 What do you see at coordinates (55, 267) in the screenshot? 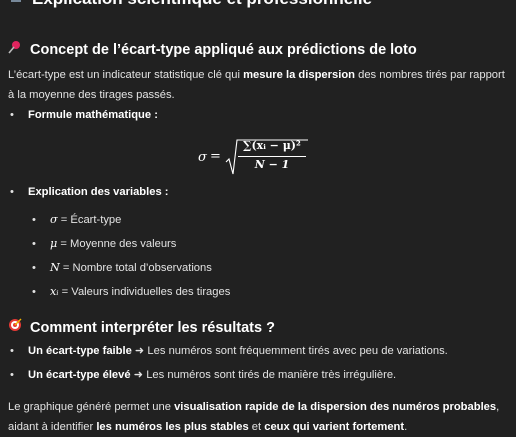
I see `variable-symbol: N` at bounding box center [55, 267].